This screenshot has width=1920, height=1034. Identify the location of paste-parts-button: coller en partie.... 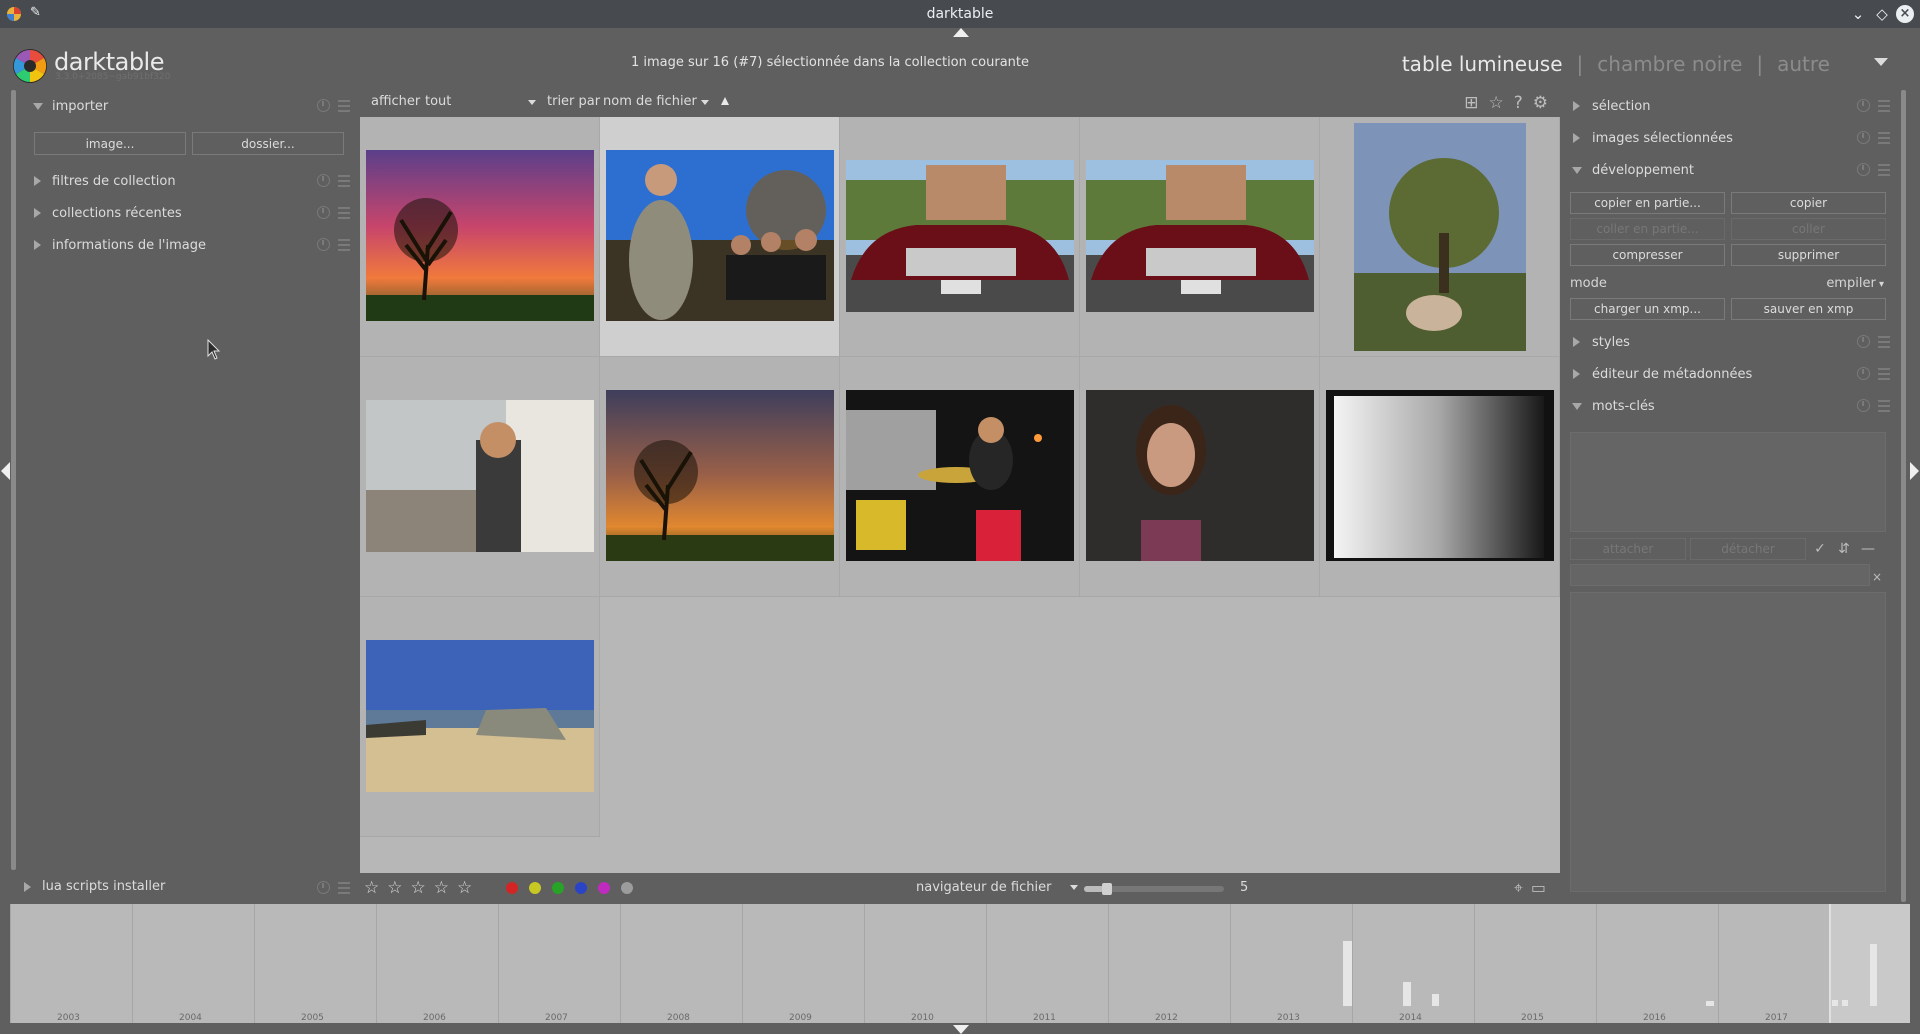
(1647, 229).